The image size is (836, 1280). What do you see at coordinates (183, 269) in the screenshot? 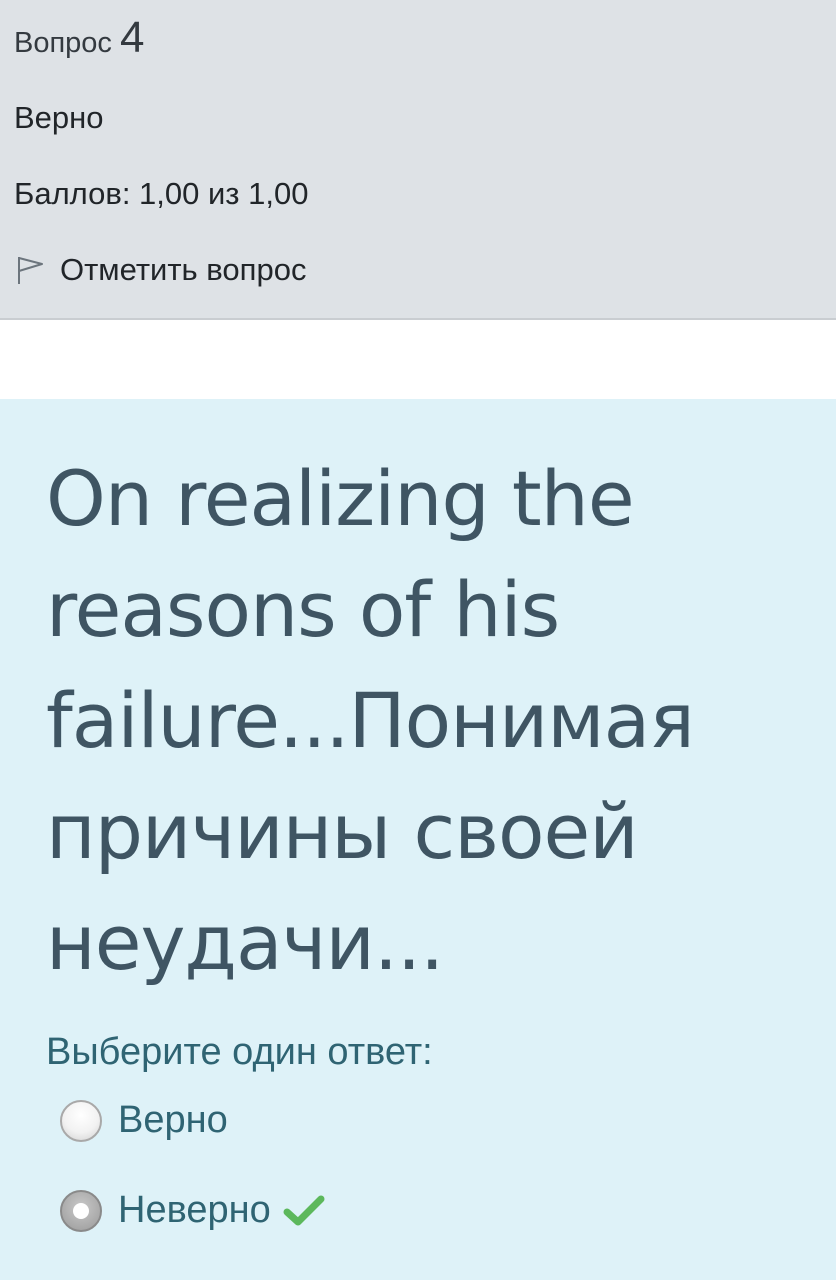
I see `flag-question-label: Отметить вопрос` at bounding box center [183, 269].